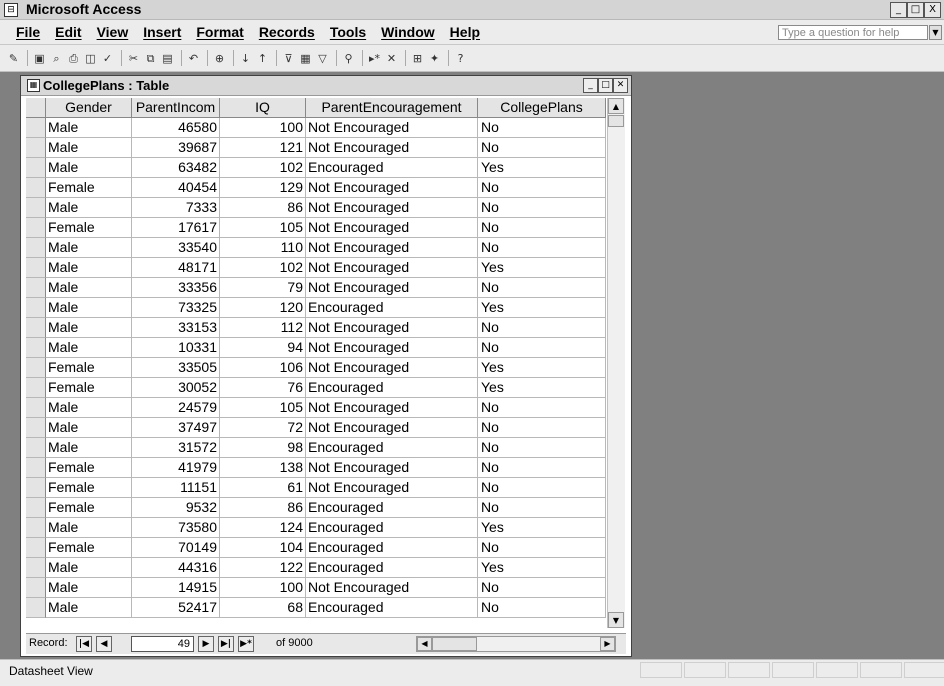 The width and height of the screenshot is (944, 686). I want to click on table-row: Male 37497 72 Not Encouraged No, so click(316, 428).